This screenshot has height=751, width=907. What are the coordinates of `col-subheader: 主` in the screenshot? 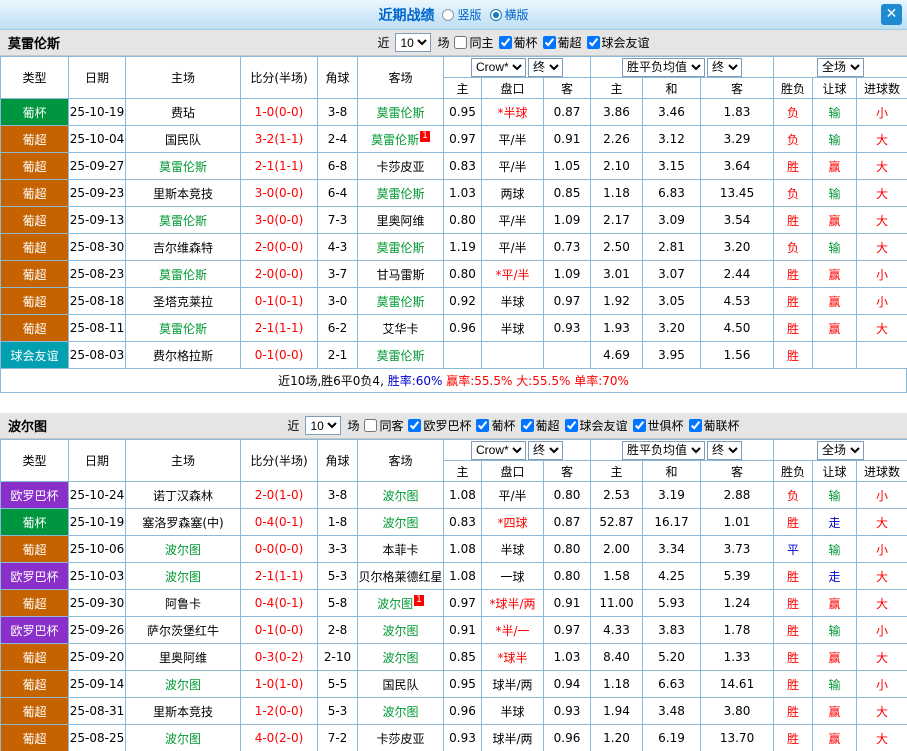 It's located at (617, 88).